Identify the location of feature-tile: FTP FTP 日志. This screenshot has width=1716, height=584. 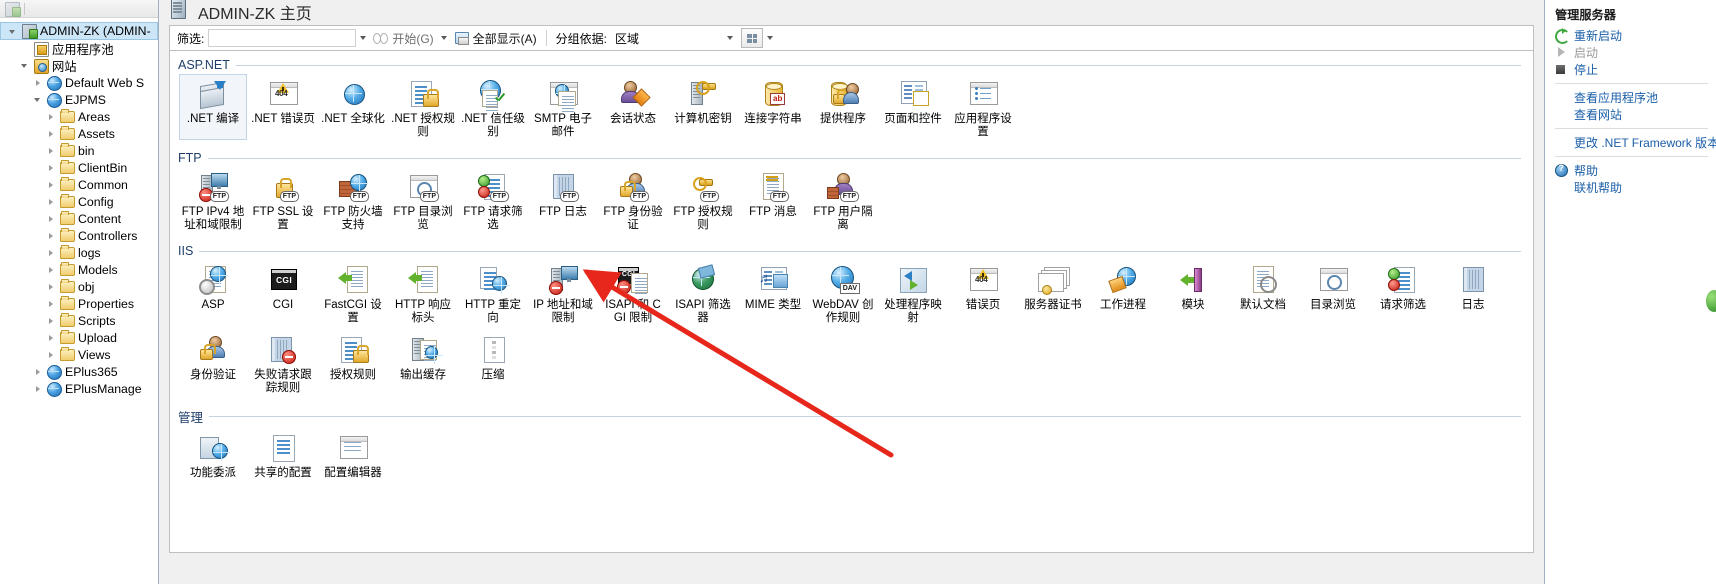
(563, 200).